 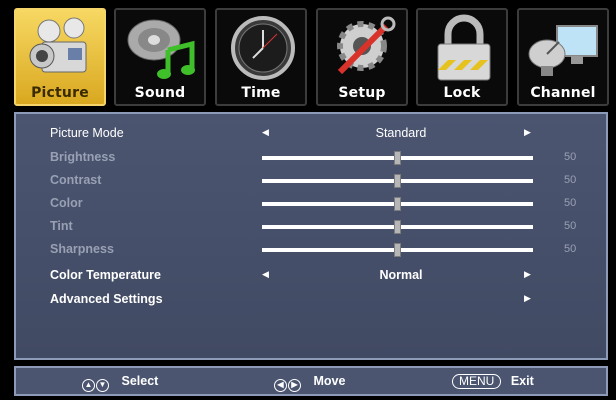 What do you see at coordinates (280, 385) in the screenshot?
I see `left-button-icon: ◀` at bounding box center [280, 385].